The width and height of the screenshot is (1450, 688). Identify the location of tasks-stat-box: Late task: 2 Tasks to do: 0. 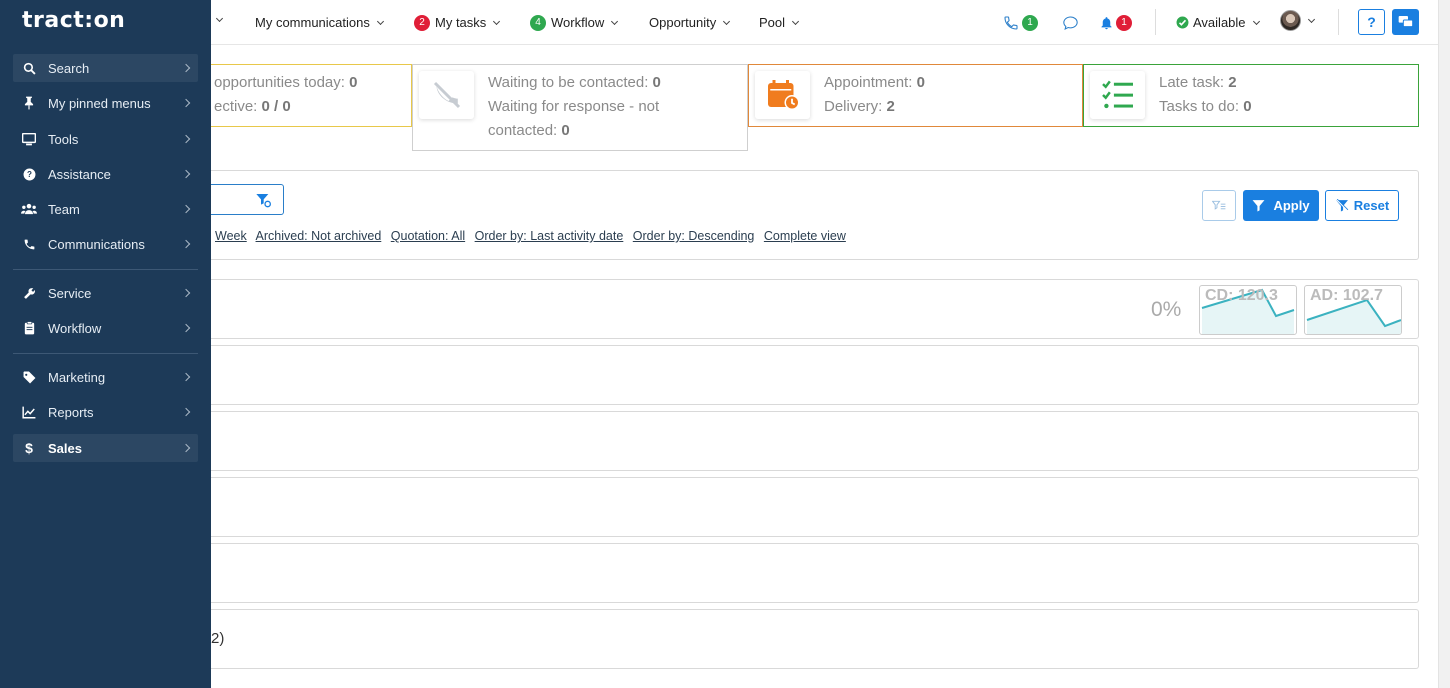
(1251, 95).